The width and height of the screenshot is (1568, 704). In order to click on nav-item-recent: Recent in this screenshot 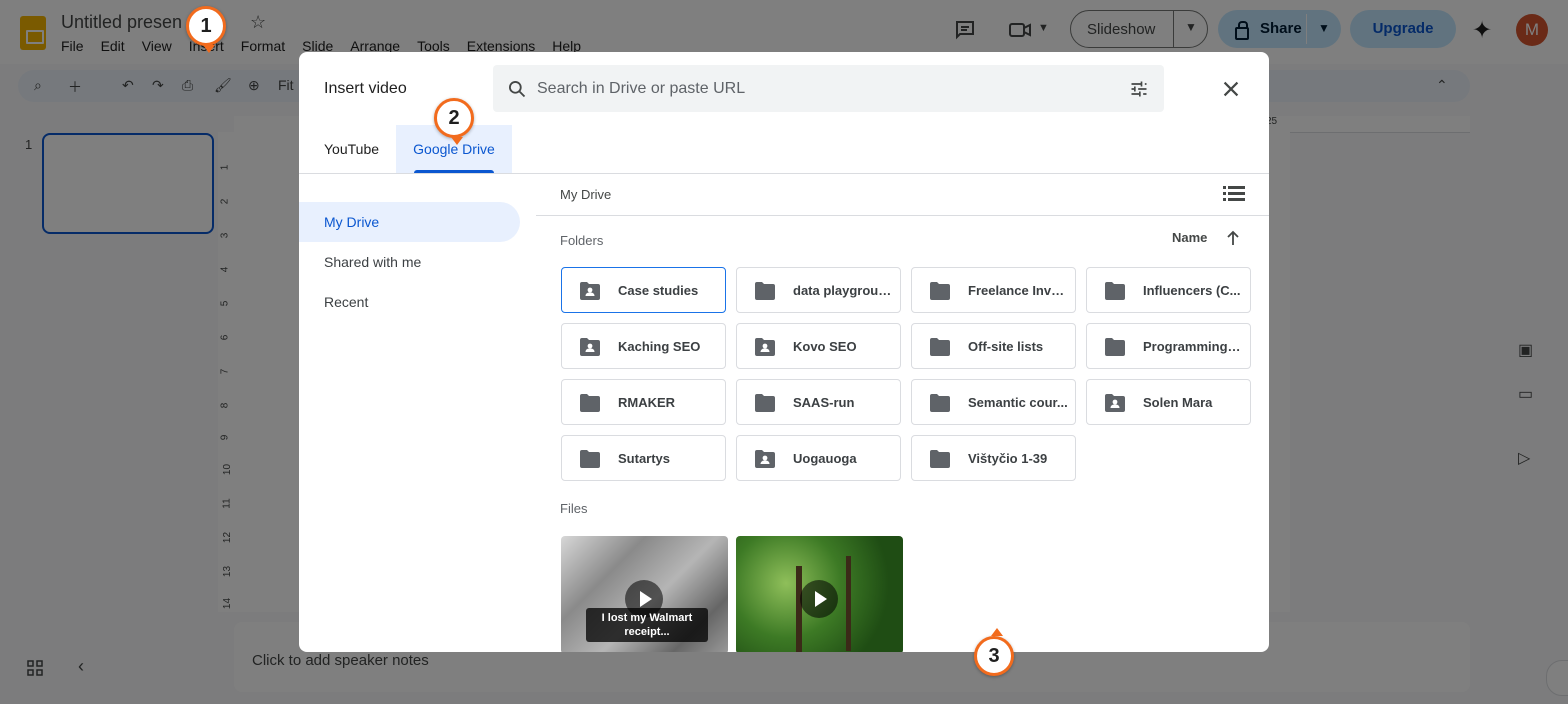, I will do `click(409, 302)`.